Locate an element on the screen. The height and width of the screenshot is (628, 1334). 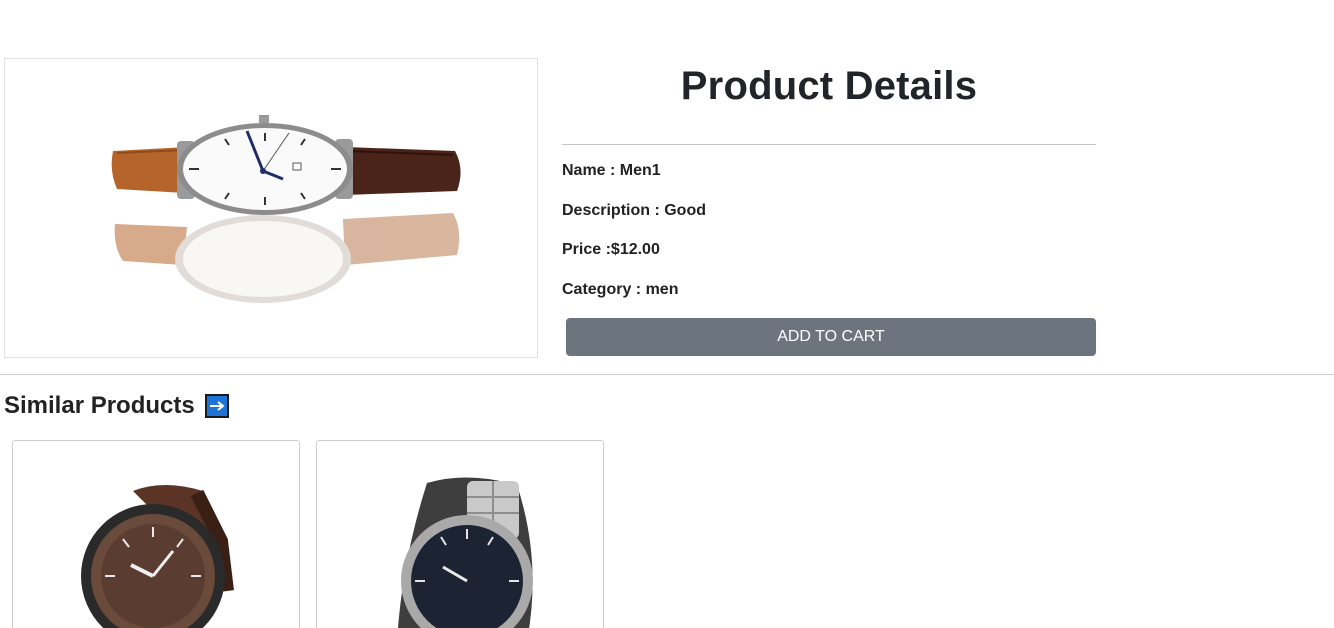
product-description: Description : Good is located at coordinates (634, 210).